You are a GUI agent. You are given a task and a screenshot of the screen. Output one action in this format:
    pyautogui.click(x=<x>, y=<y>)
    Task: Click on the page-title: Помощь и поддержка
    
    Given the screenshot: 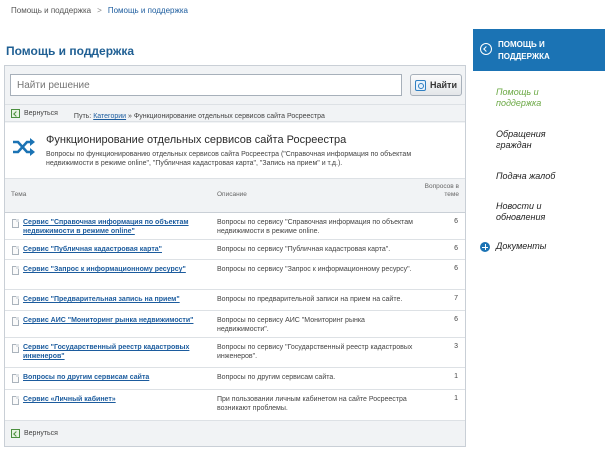 What is the action you would take?
    pyautogui.click(x=70, y=51)
    